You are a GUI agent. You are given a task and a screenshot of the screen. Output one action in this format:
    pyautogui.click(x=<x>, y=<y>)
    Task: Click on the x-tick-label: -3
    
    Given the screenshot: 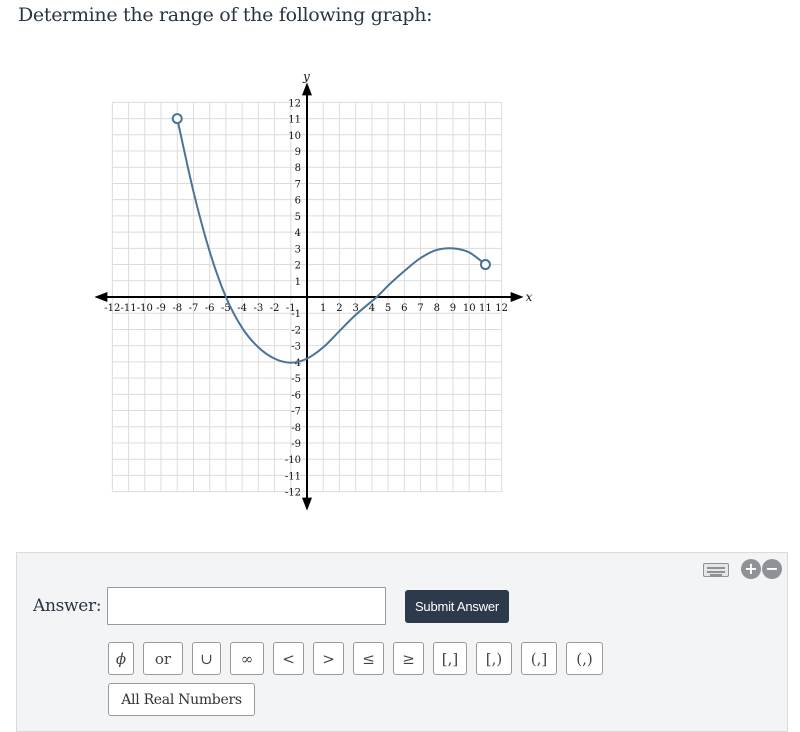 What is the action you would take?
    pyautogui.click(x=258, y=308)
    